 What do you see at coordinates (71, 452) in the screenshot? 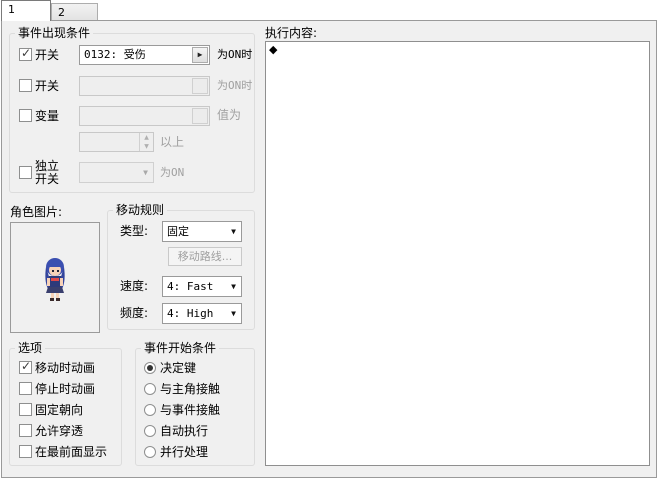
I see `option-label: 在最前面显示` at bounding box center [71, 452].